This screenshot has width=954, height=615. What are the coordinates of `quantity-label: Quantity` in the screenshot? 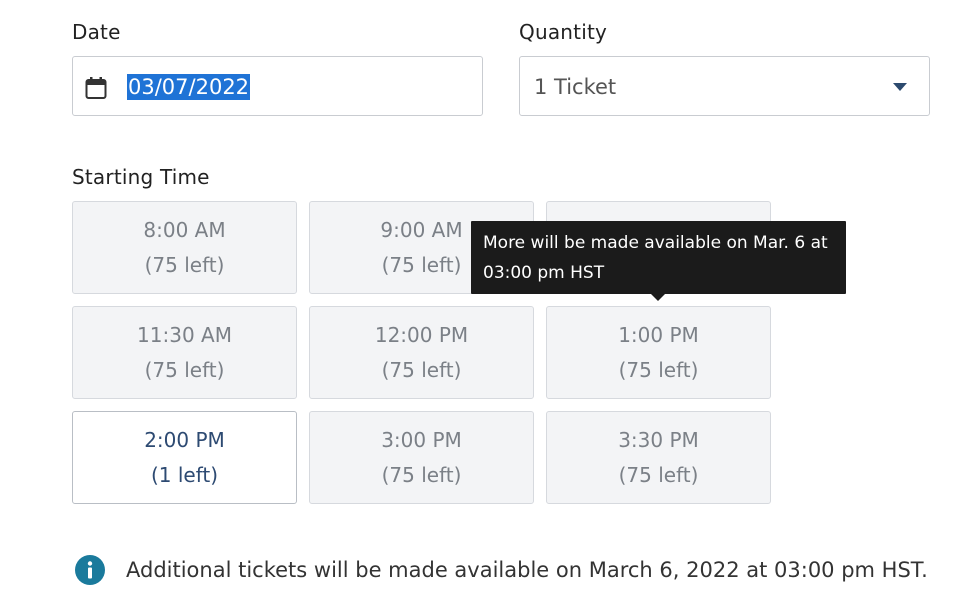 It's located at (563, 32).